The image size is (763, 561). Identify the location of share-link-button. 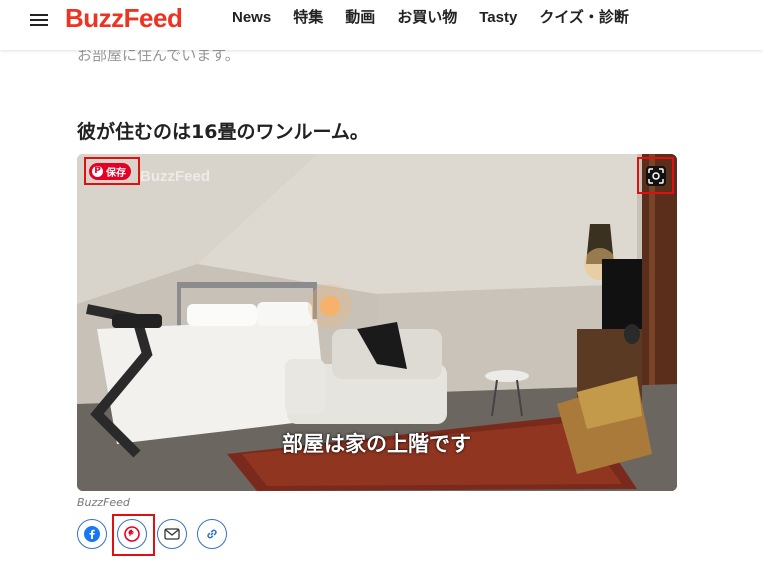
(212, 534).